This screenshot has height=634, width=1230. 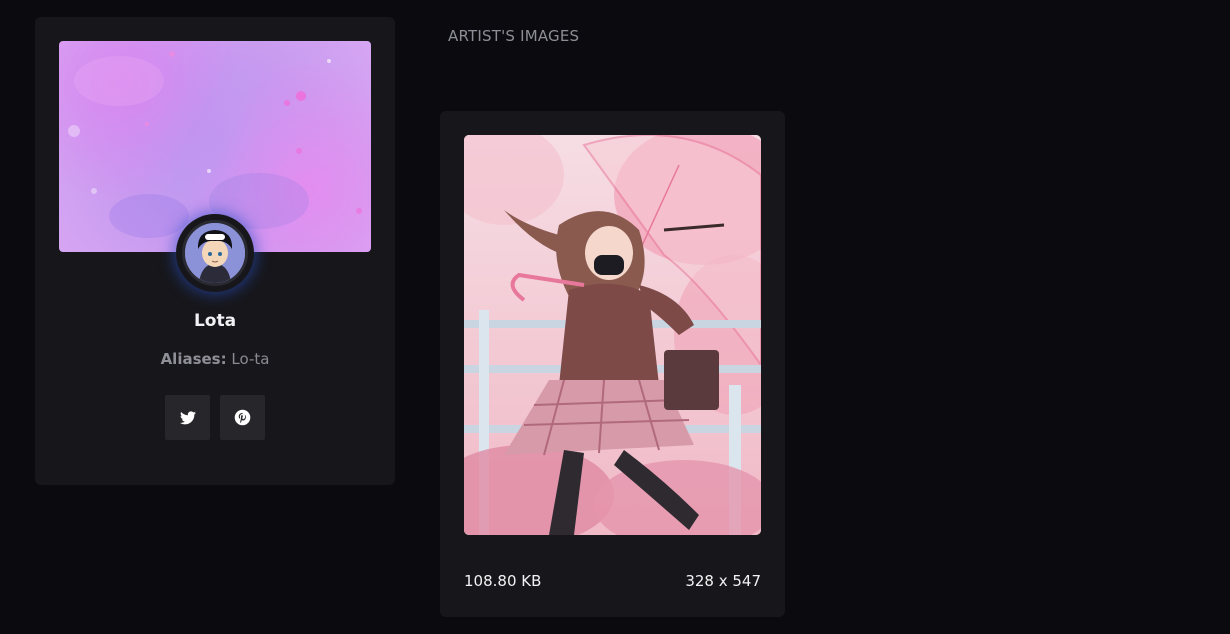 What do you see at coordinates (215, 321) in the screenshot?
I see `artist-name: Lota` at bounding box center [215, 321].